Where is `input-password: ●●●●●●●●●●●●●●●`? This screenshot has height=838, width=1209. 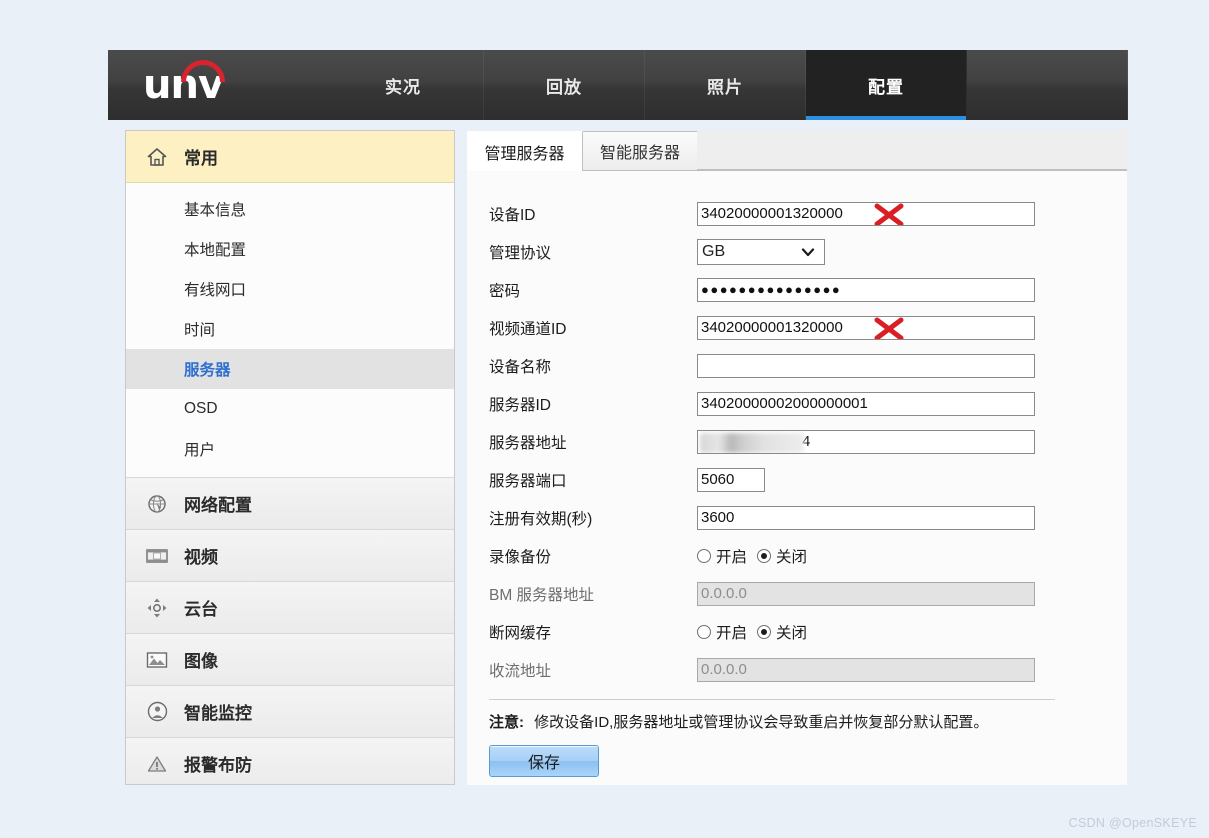
input-password: ●●●●●●●●●●●●●●● is located at coordinates (866, 290).